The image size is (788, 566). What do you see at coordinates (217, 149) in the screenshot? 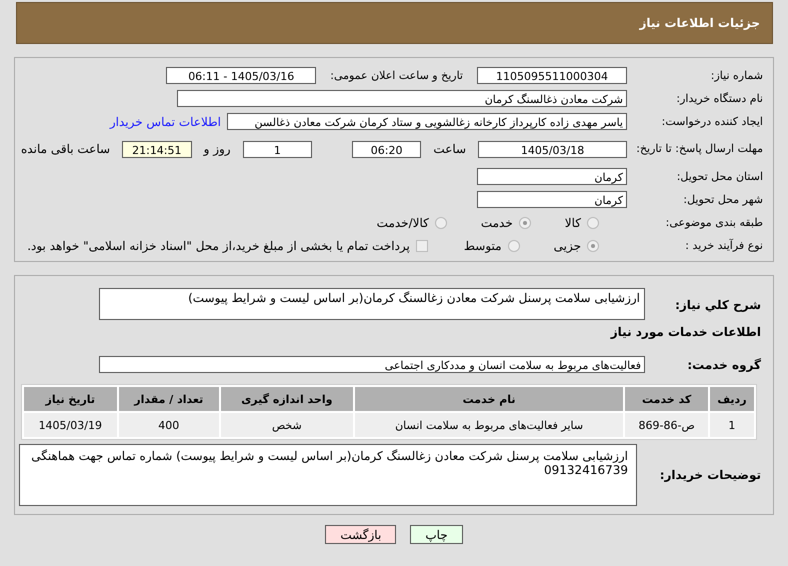
I see `field-label: روز و` at bounding box center [217, 149].